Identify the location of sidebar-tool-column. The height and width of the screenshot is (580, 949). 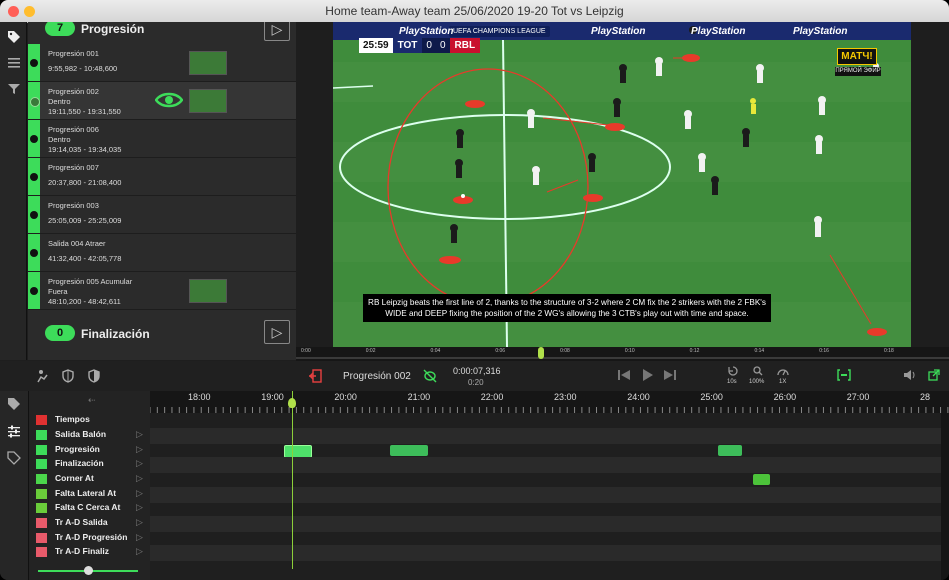
(13, 191).